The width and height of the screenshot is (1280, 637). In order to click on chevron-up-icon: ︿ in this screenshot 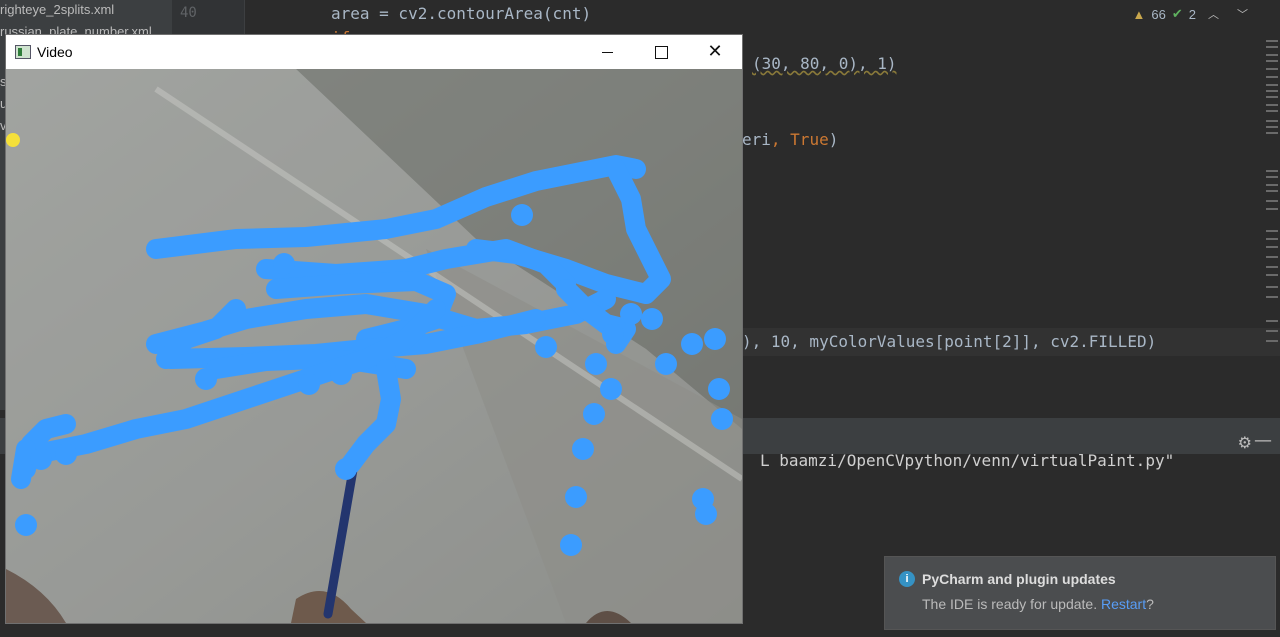, I will do `click(1213, 14)`.